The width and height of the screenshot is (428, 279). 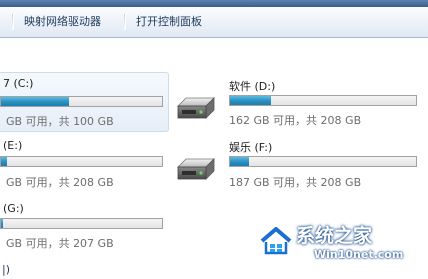 What do you see at coordinates (60, 182) in the screenshot?
I see `drive-free-space: GB 可用，共 208 GB` at bounding box center [60, 182].